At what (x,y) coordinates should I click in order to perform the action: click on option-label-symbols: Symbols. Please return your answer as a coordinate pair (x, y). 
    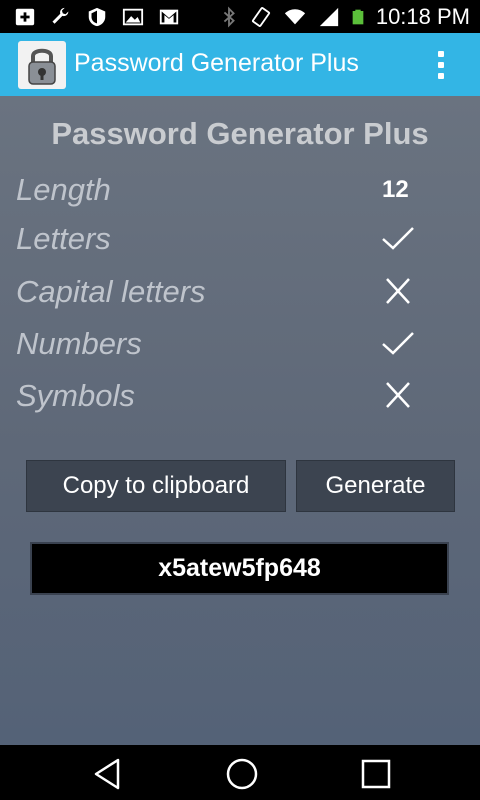
    Looking at the image, I should click on (75, 395).